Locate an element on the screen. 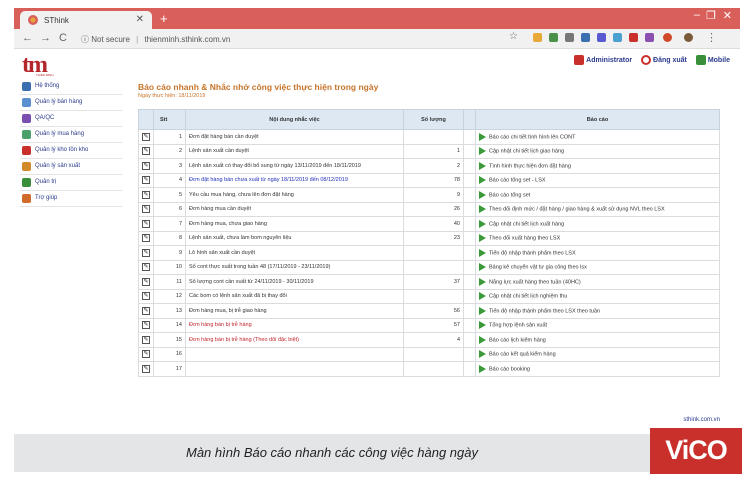 The height and width of the screenshot is (483, 753). report-link: Bảng kê chuyển vật tư gia công theo lsx is located at coordinates (538, 268).